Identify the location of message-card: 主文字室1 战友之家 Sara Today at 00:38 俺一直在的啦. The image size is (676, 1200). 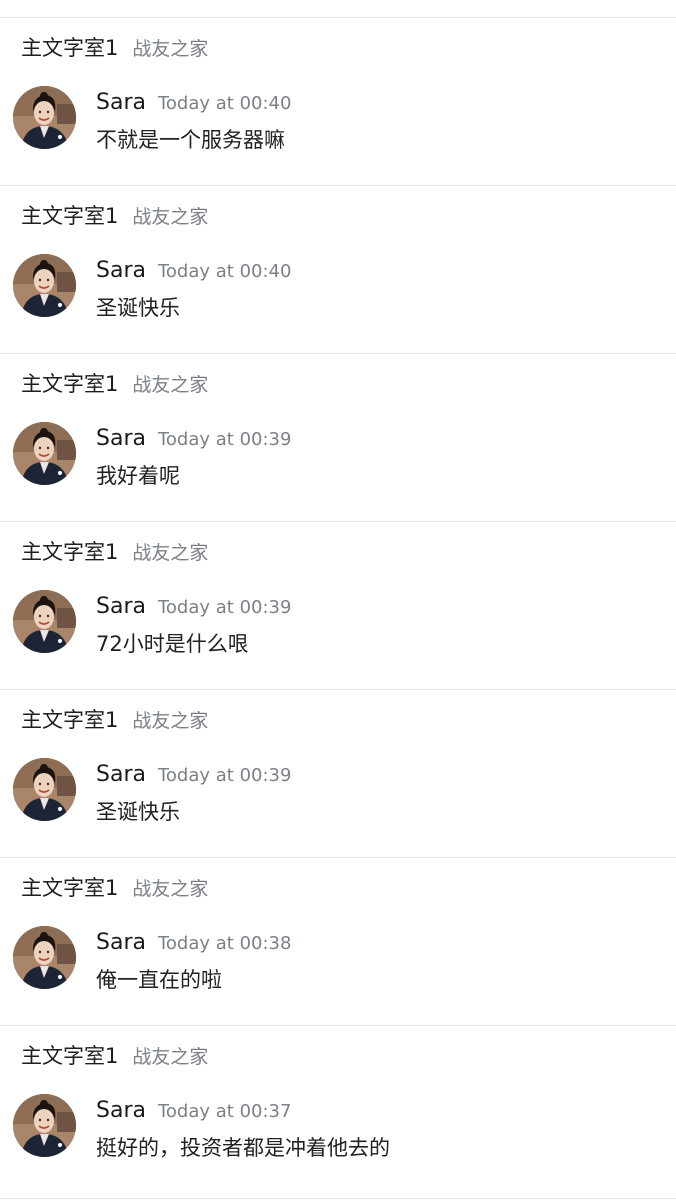
(338, 941).